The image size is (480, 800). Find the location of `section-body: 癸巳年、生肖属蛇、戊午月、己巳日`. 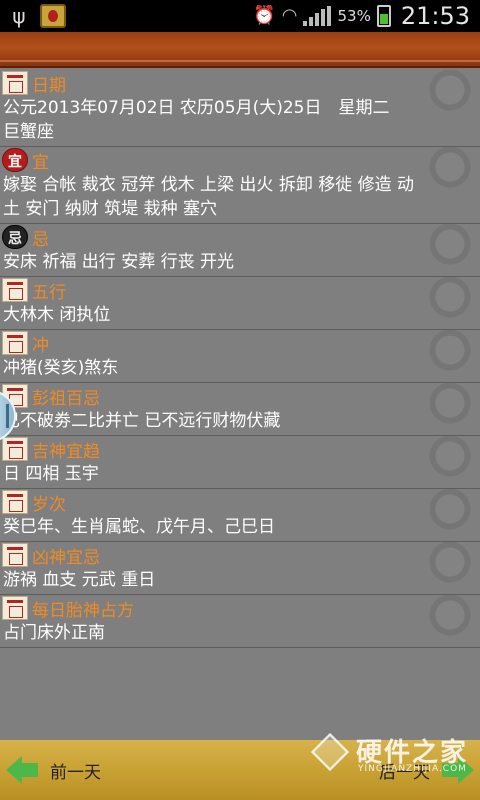

section-body: 癸巳年、生肖属蛇、戊午月、己巳日 is located at coordinates (139, 527).